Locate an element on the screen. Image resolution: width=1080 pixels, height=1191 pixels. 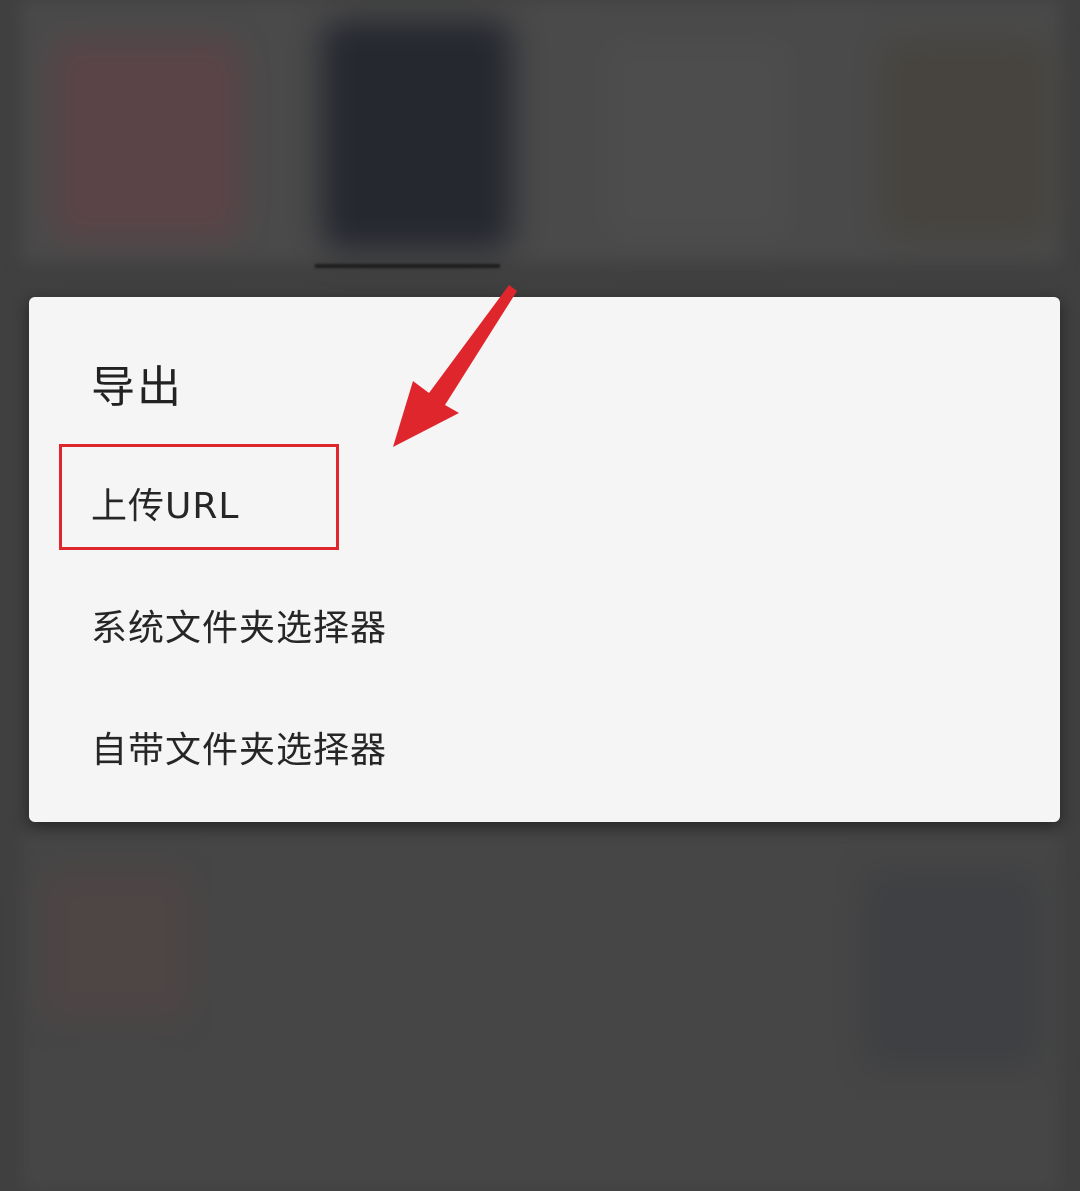
highlight-box is located at coordinates (199, 497).